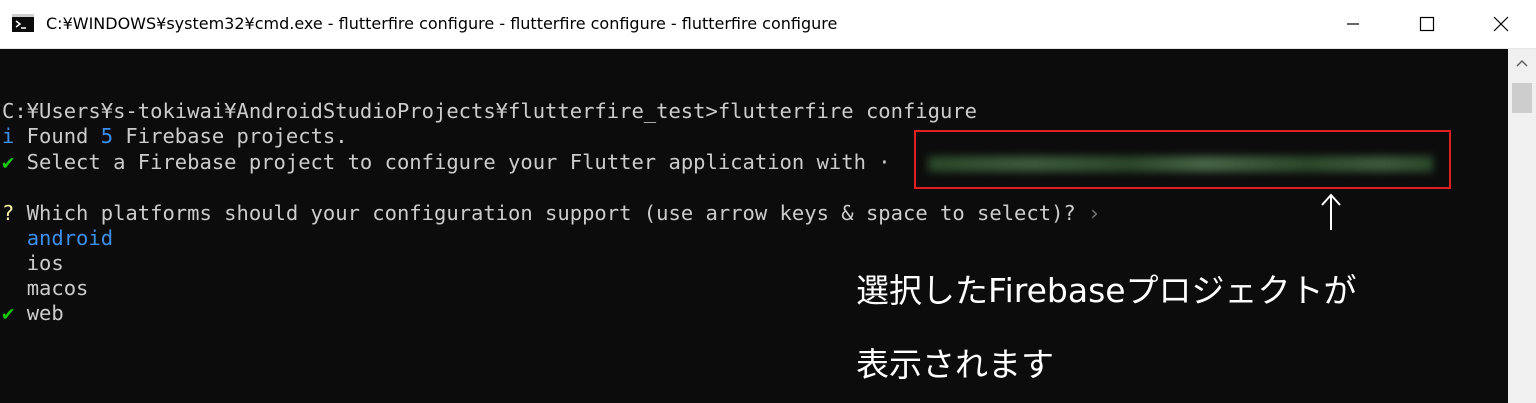 This screenshot has height=403, width=1536. What do you see at coordinates (8, 136) in the screenshot?
I see `info-marker: i` at bounding box center [8, 136].